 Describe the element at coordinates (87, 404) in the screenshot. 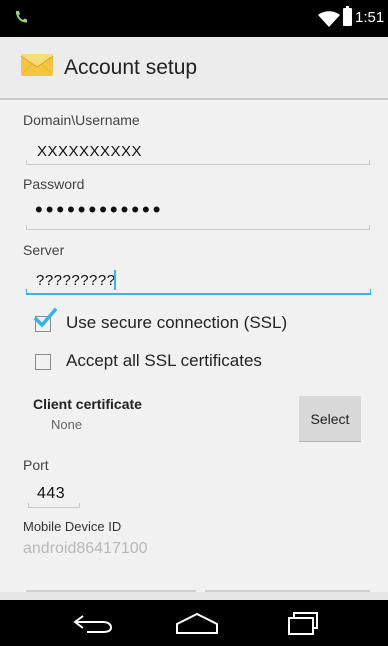

I see `client-certificate-label: Client certificate` at that location.